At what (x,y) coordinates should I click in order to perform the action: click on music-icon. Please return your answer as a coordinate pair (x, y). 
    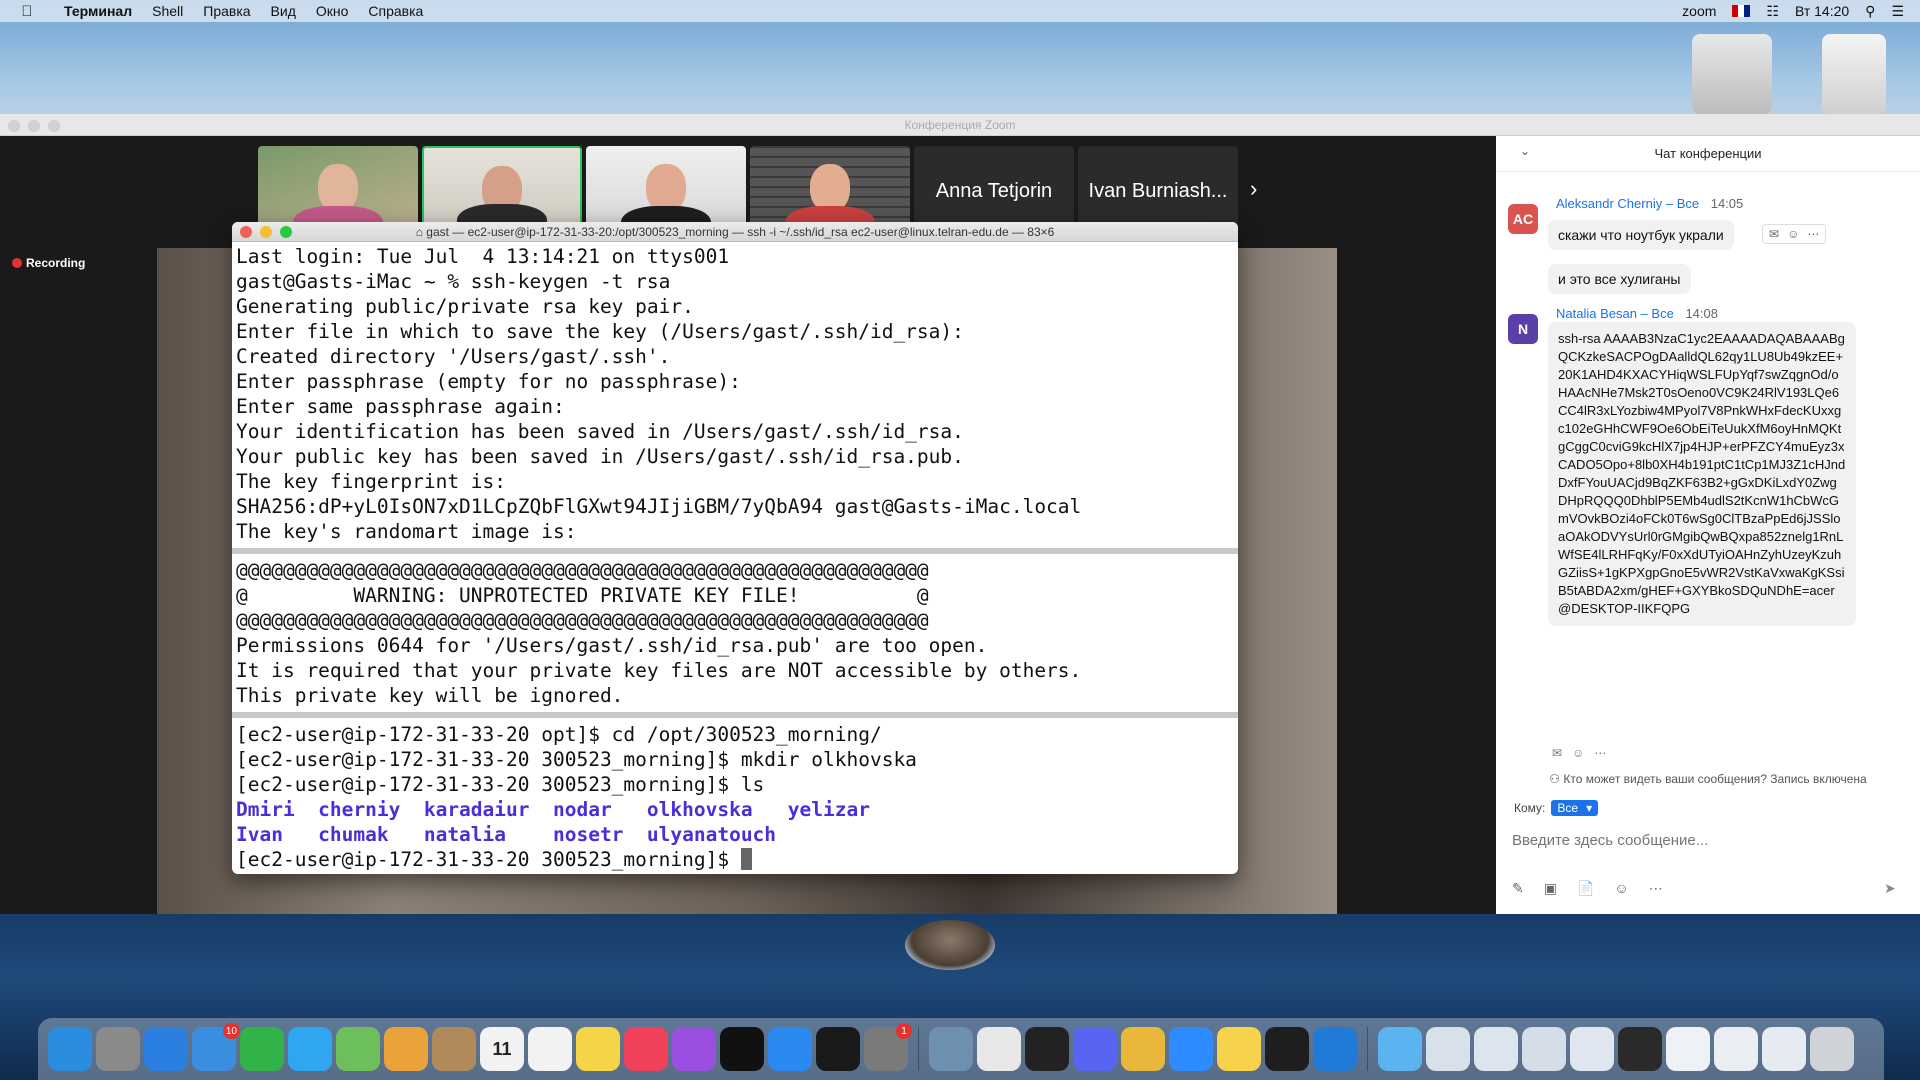
    Looking at the image, I should click on (646, 1049).